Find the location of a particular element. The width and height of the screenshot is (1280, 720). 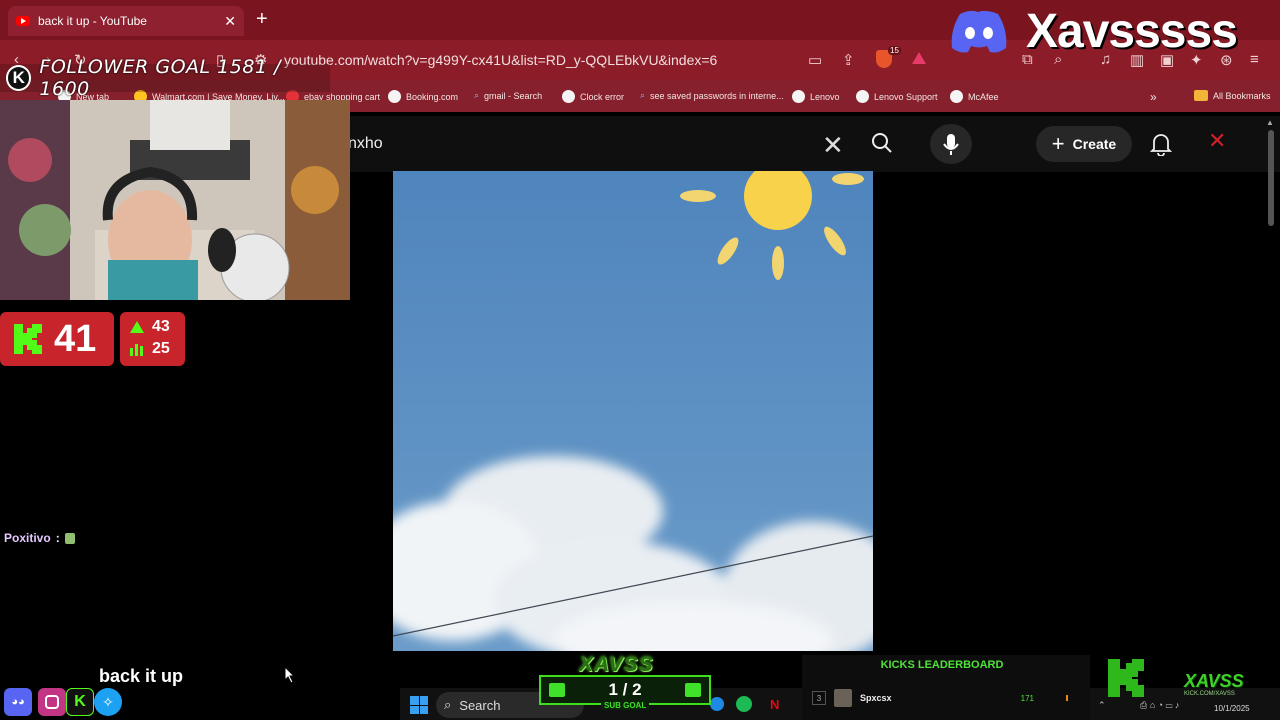

leaderboard-row: 3 Spxcsx 171 is located at coordinates (947, 698).